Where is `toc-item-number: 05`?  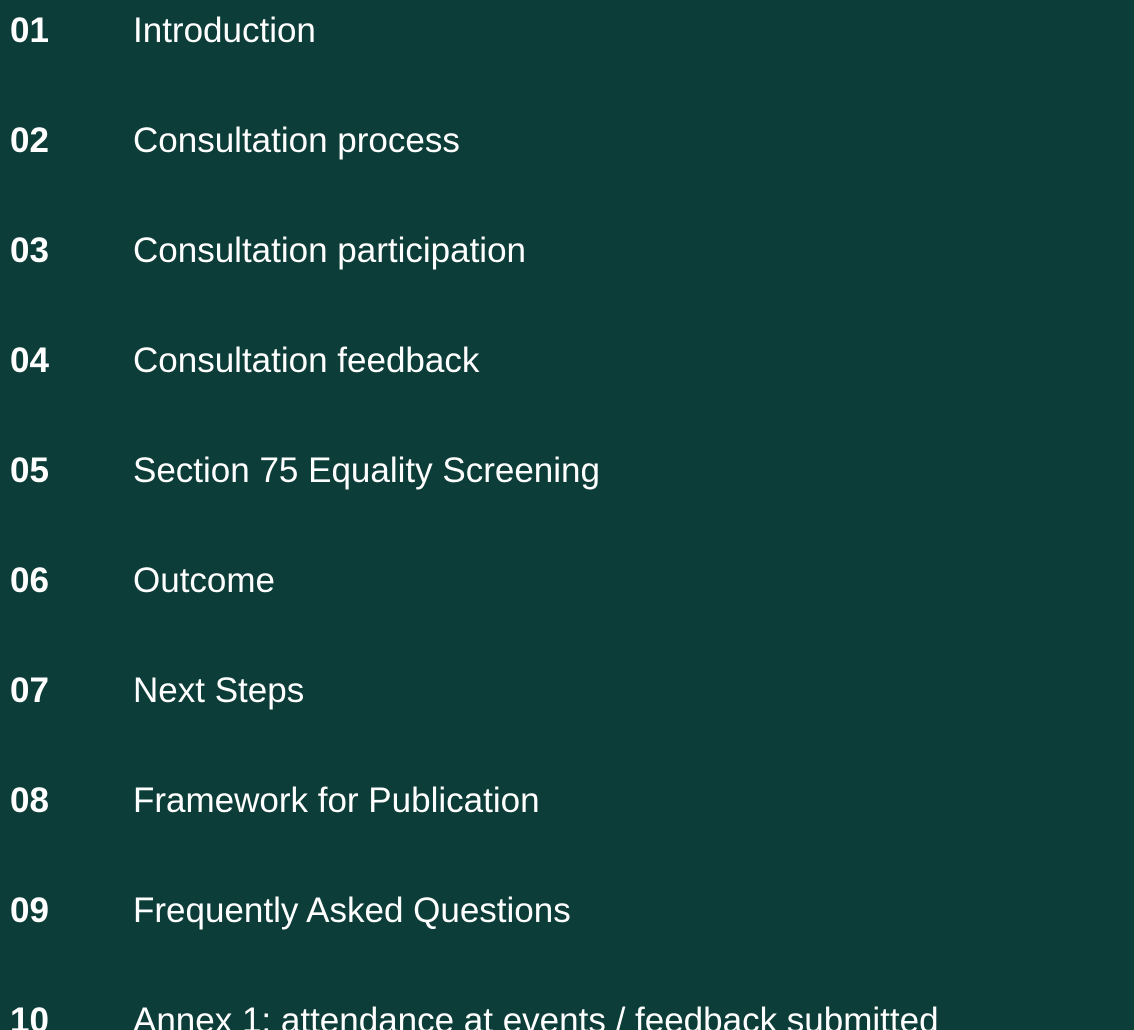 toc-item-number: 05 is located at coordinates (29, 470).